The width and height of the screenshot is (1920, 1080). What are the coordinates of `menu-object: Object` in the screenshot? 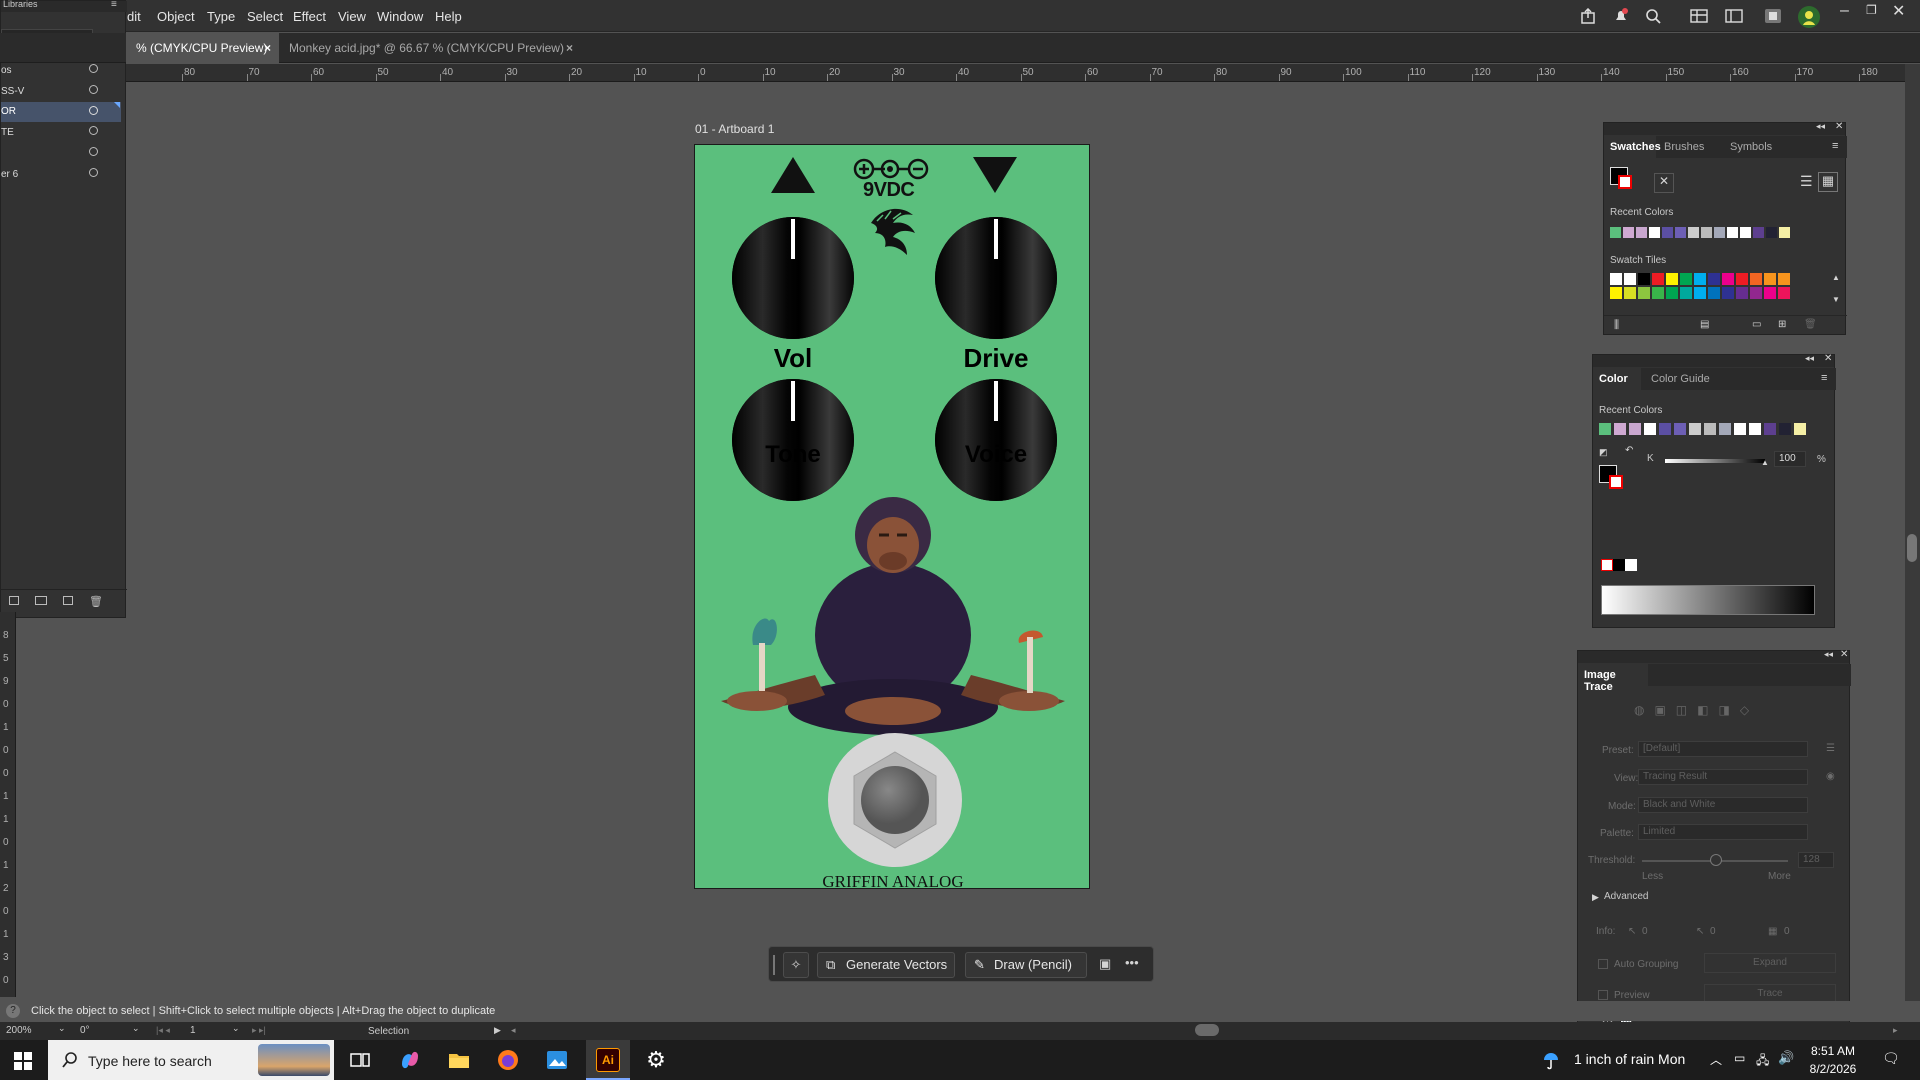 It's located at (176, 16).